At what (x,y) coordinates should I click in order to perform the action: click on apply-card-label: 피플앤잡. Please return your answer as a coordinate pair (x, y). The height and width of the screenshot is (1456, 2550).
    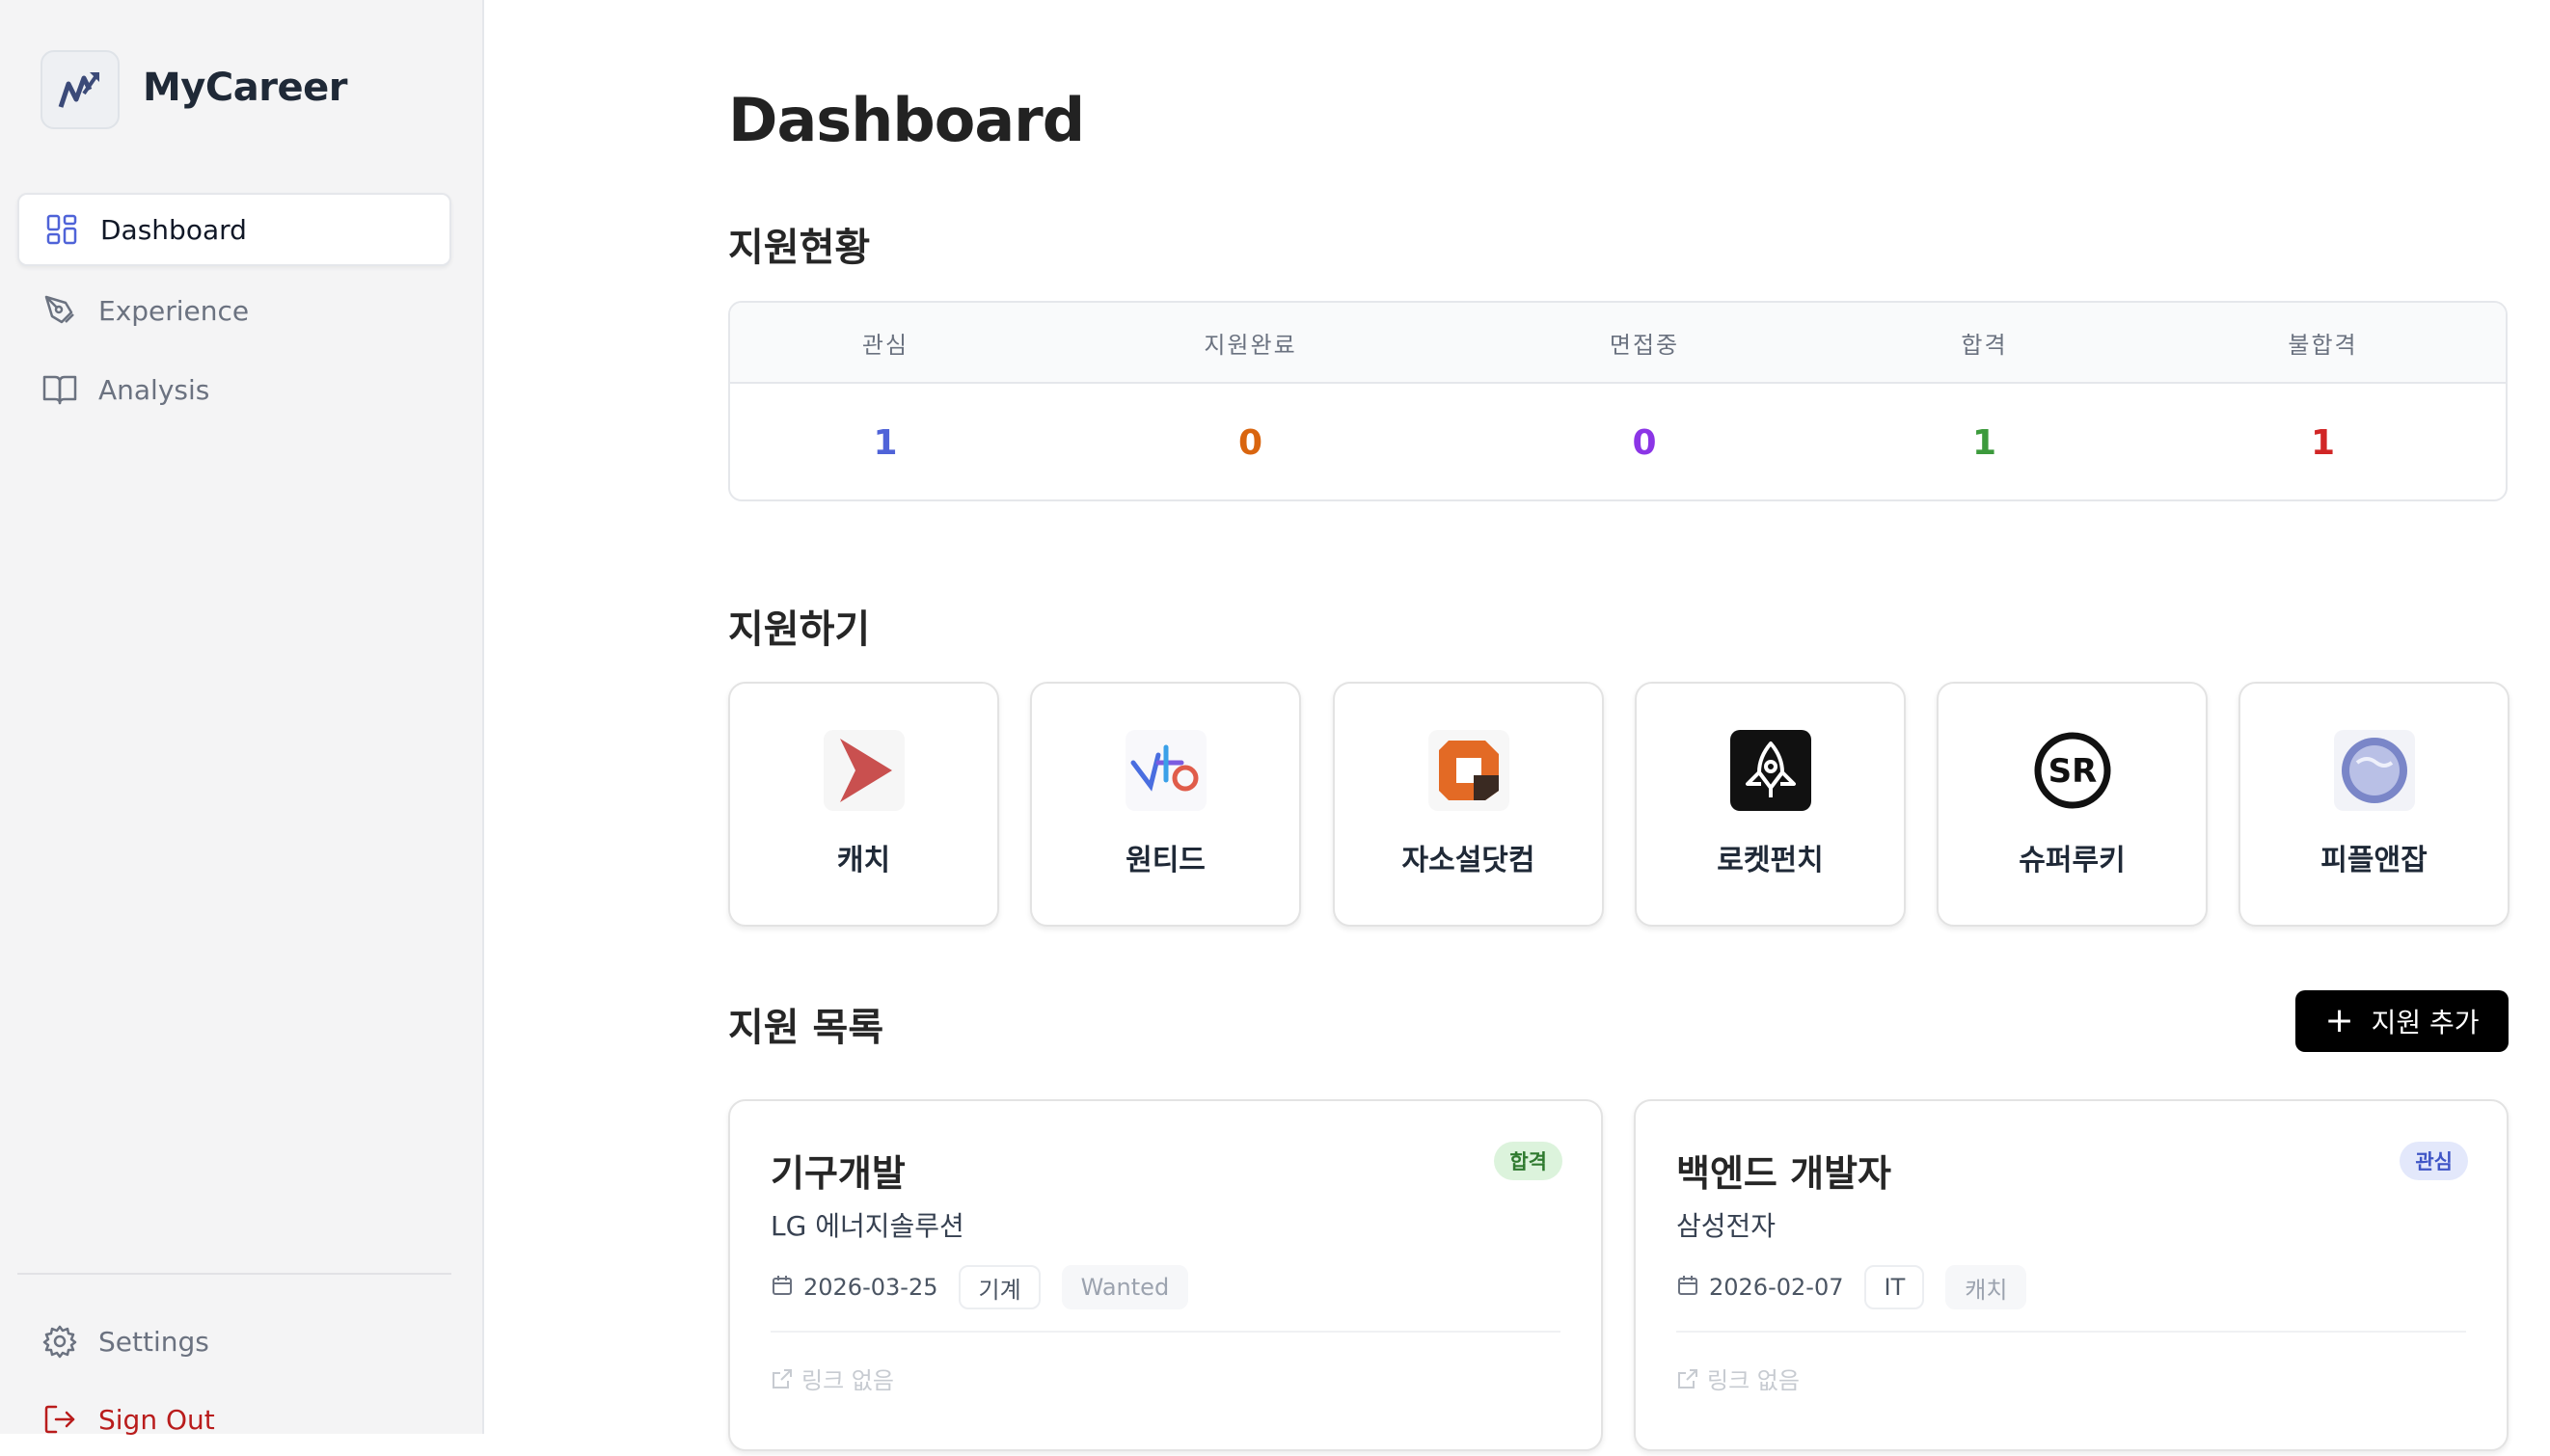
    Looking at the image, I should click on (2374, 861).